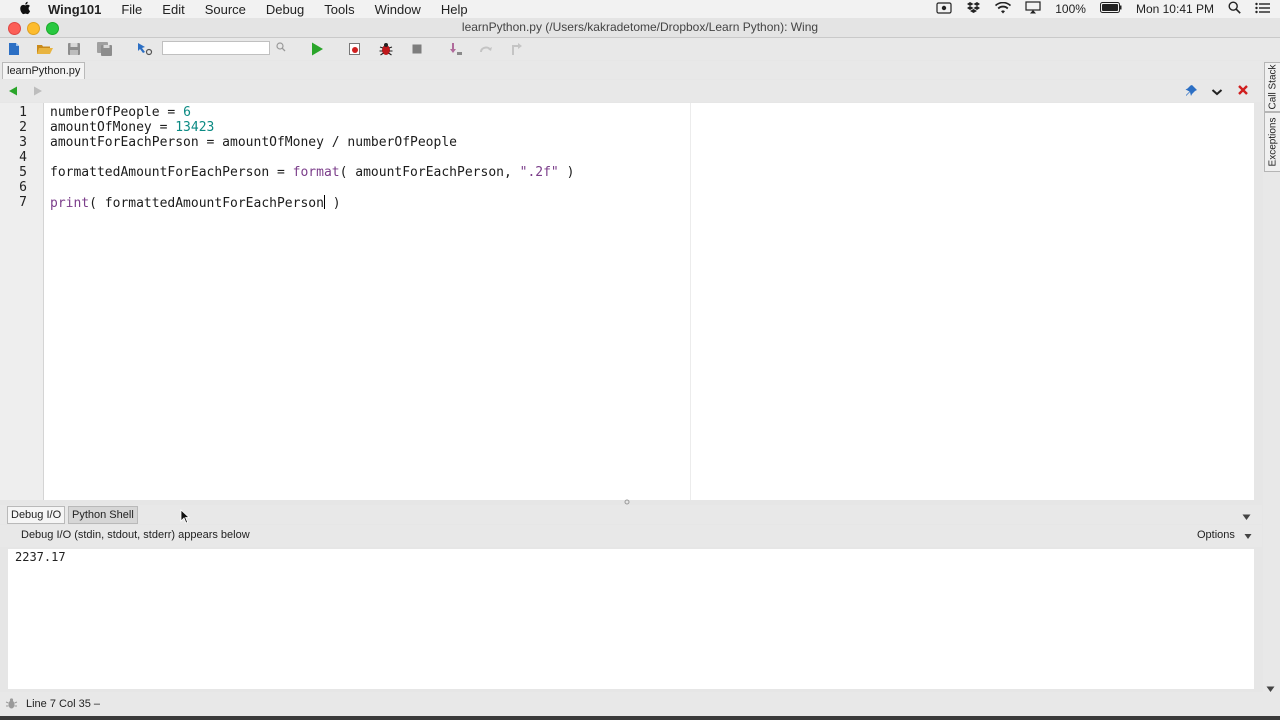  What do you see at coordinates (36, 515) in the screenshot?
I see `tab-debug-io: Debug I/O` at bounding box center [36, 515].